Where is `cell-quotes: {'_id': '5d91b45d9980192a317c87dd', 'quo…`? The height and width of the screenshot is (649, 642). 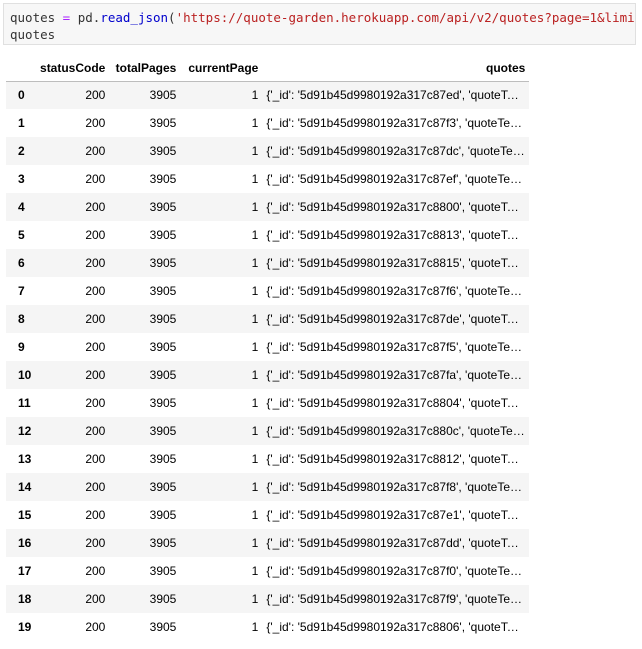
cell-quotes: {'_id': '5d91b45d9980192a317c87dd', 'quo… is located at coordinates (398, 543).